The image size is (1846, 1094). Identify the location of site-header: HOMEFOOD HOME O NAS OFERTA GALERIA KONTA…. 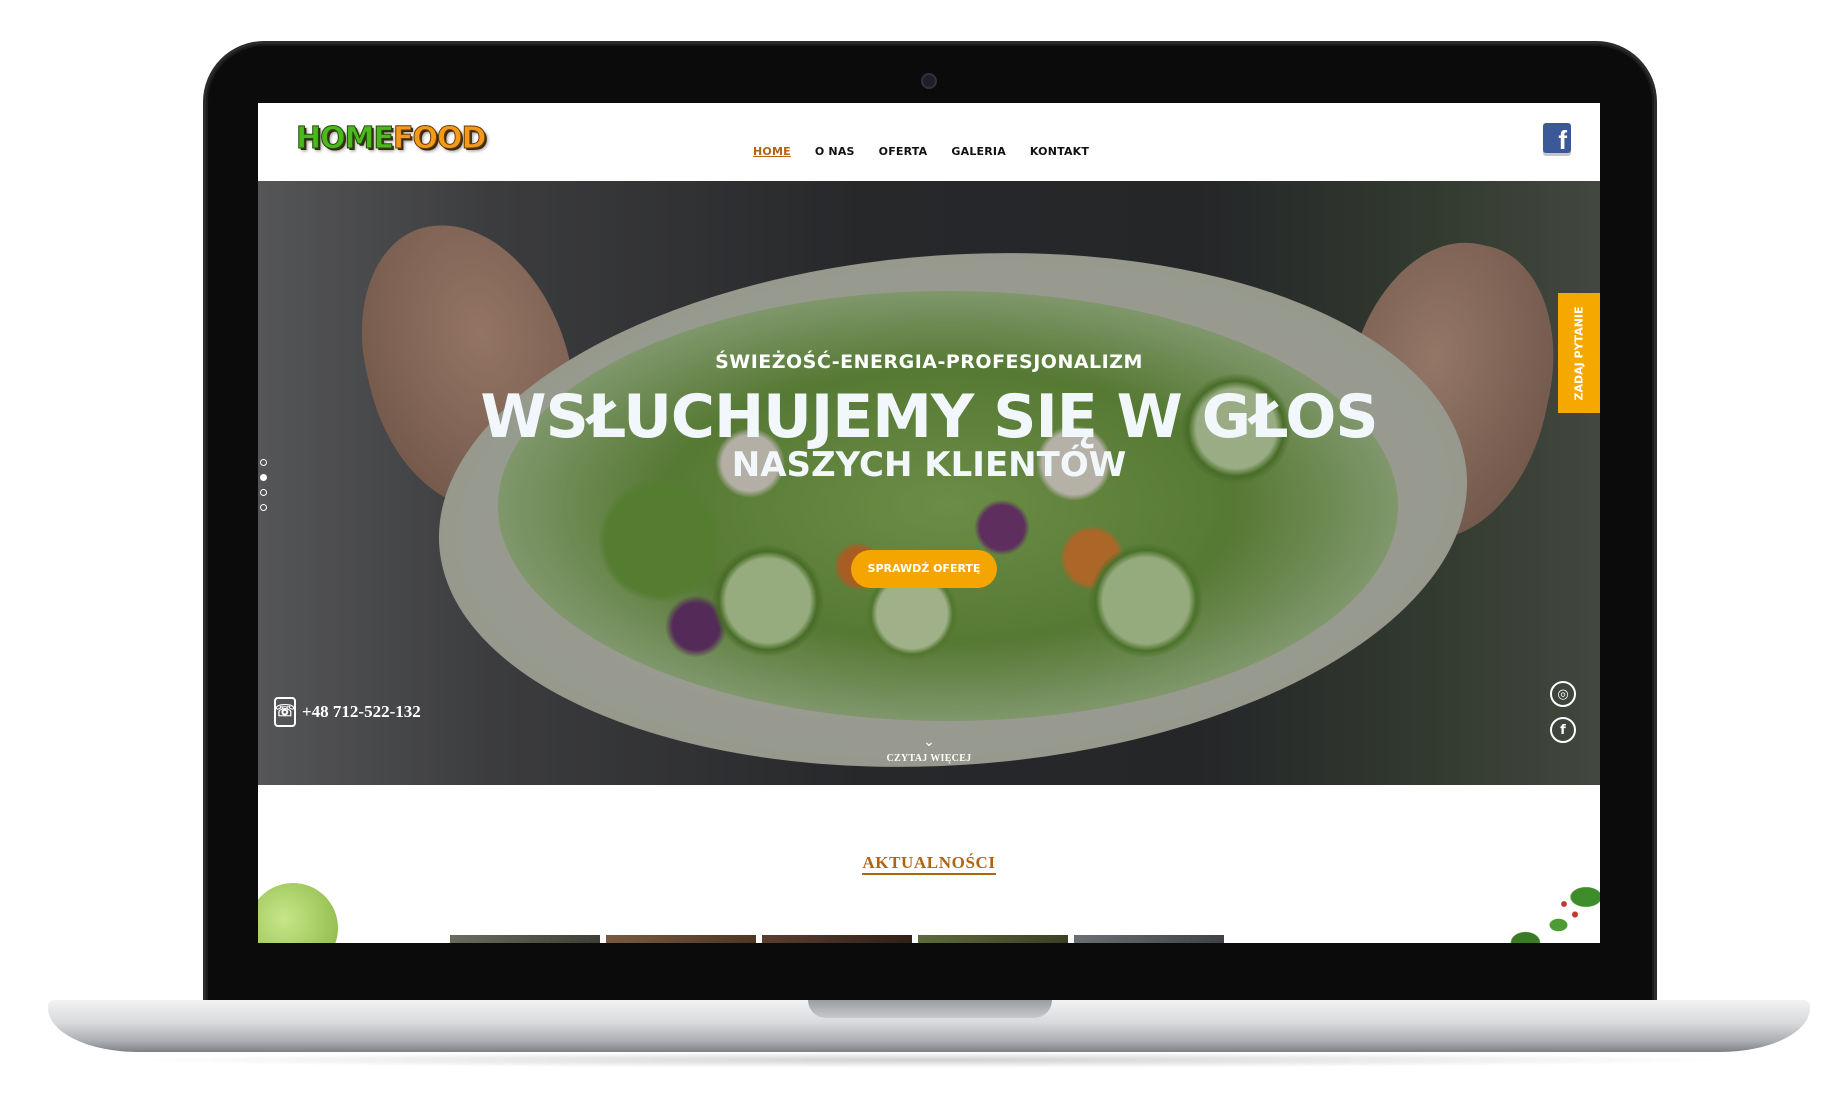
(929, 142).